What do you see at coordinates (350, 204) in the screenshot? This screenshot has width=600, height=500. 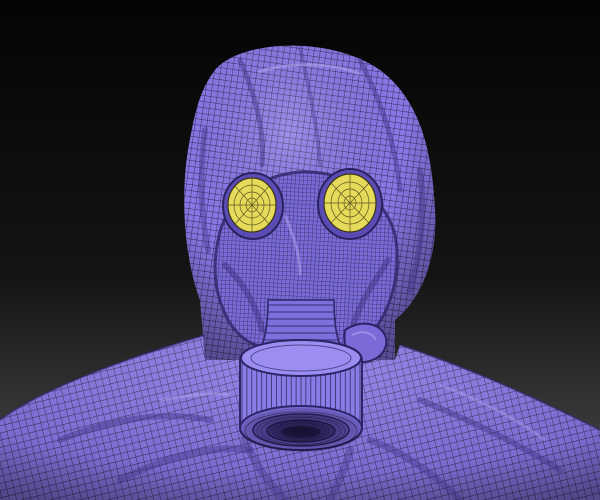 I see `lens-right` at bounding box center [350, 204].